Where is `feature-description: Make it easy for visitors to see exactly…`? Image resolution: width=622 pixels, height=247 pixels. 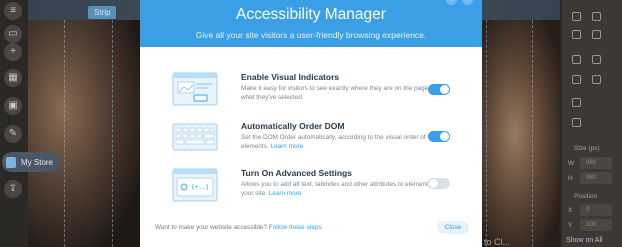 feature-description: Make it easy for visitors to see exactly… is located at coordinates (341, 93).